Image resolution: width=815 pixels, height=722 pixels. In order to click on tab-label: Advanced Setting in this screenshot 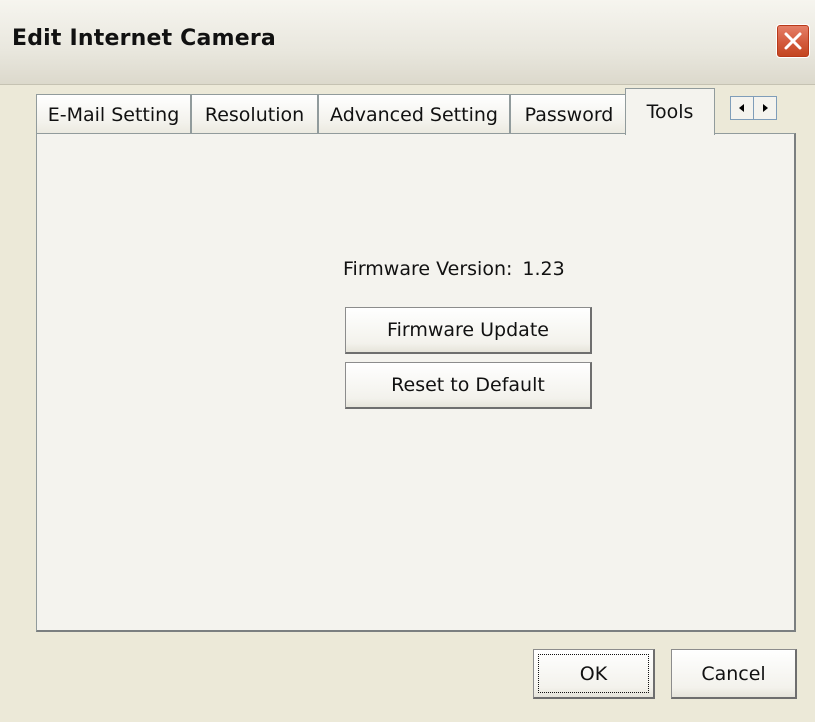, I will do `click(414, 114)`.